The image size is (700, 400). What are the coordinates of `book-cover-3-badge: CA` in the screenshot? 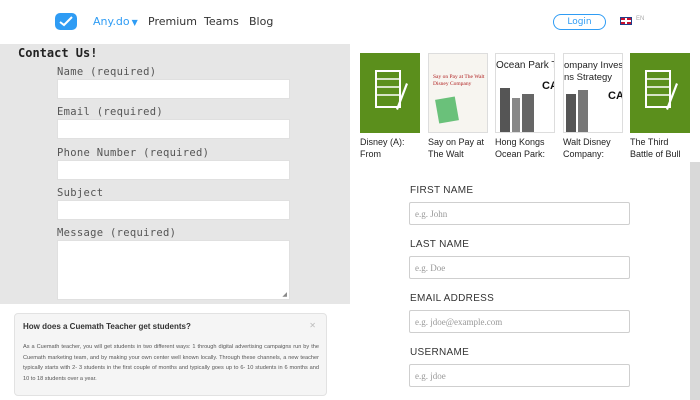 It's located at (548, 86).